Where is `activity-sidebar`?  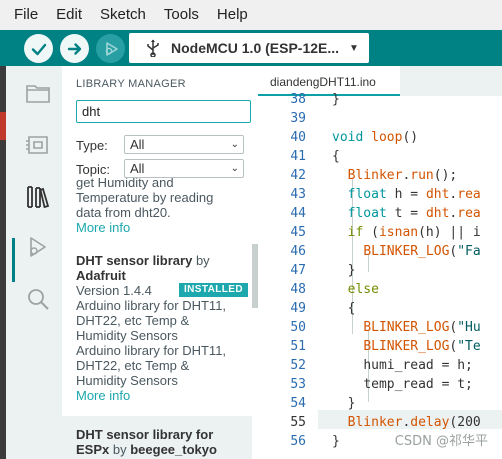
activity-sidebar is located at coordinates (34, 262).